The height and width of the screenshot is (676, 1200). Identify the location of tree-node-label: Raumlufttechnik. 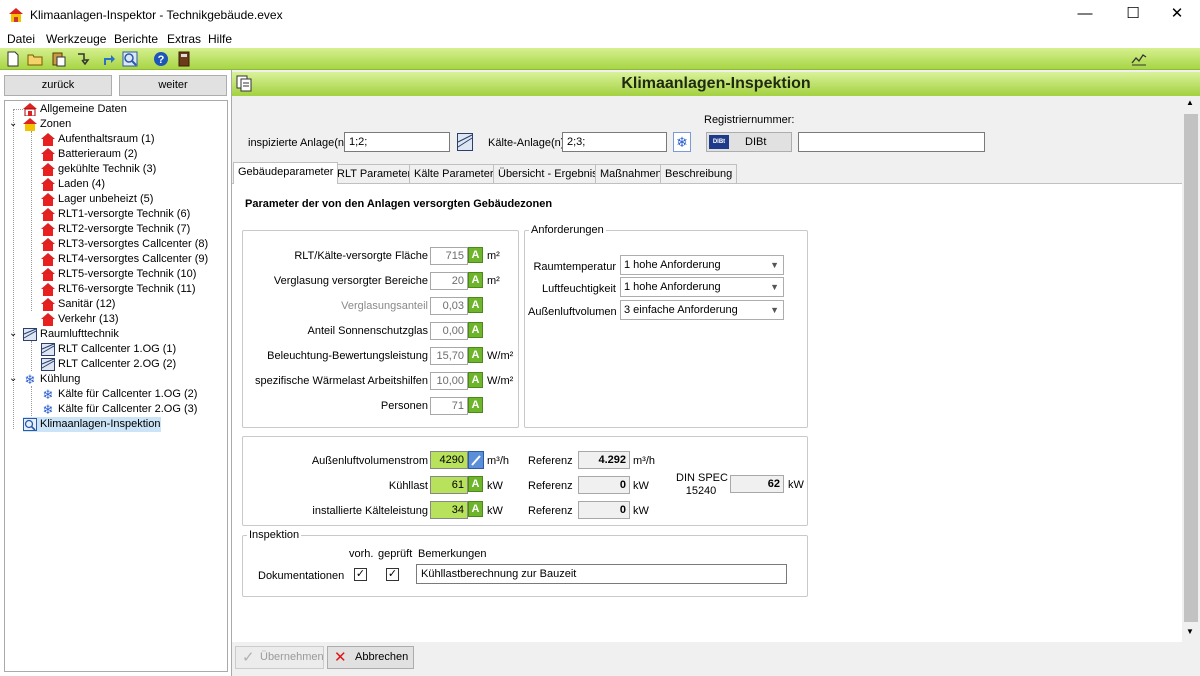
(79, 334).